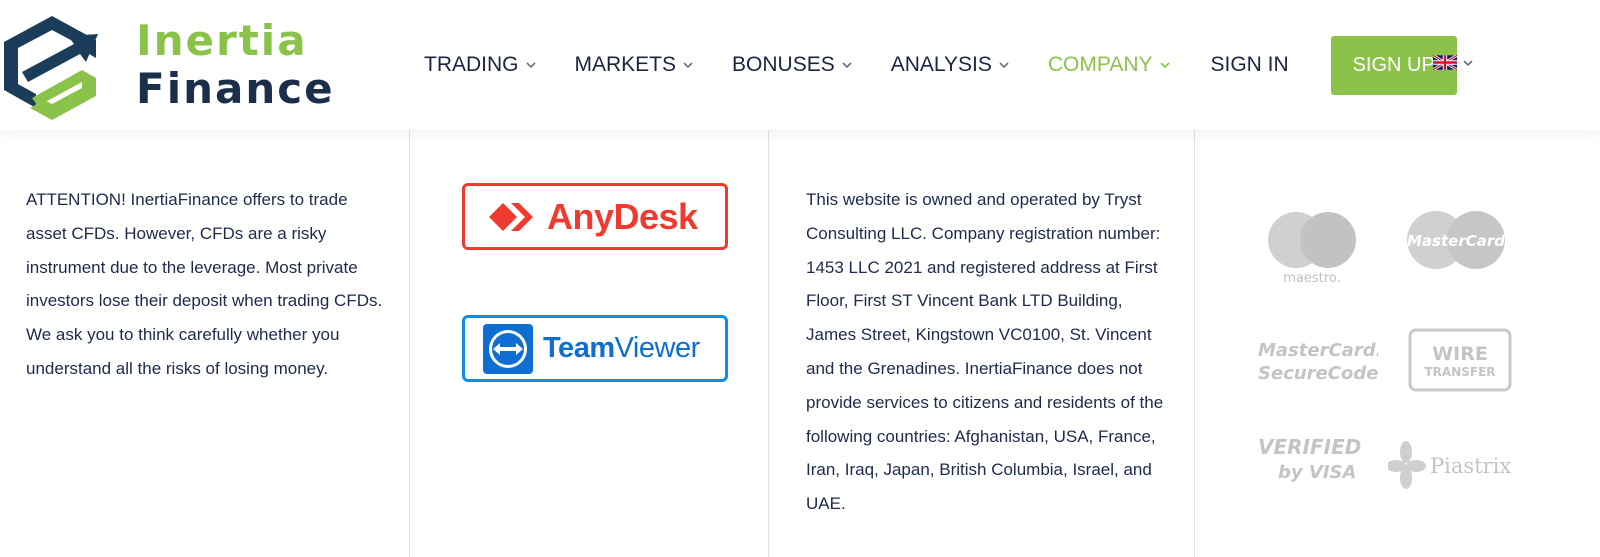 The height and width of the screenshot is (557, 1600). What do you see at coordinates (657, 348) in the screenshot?
I see `teamviewer-label-rest: Viewer` at bounding box center [657, 348].